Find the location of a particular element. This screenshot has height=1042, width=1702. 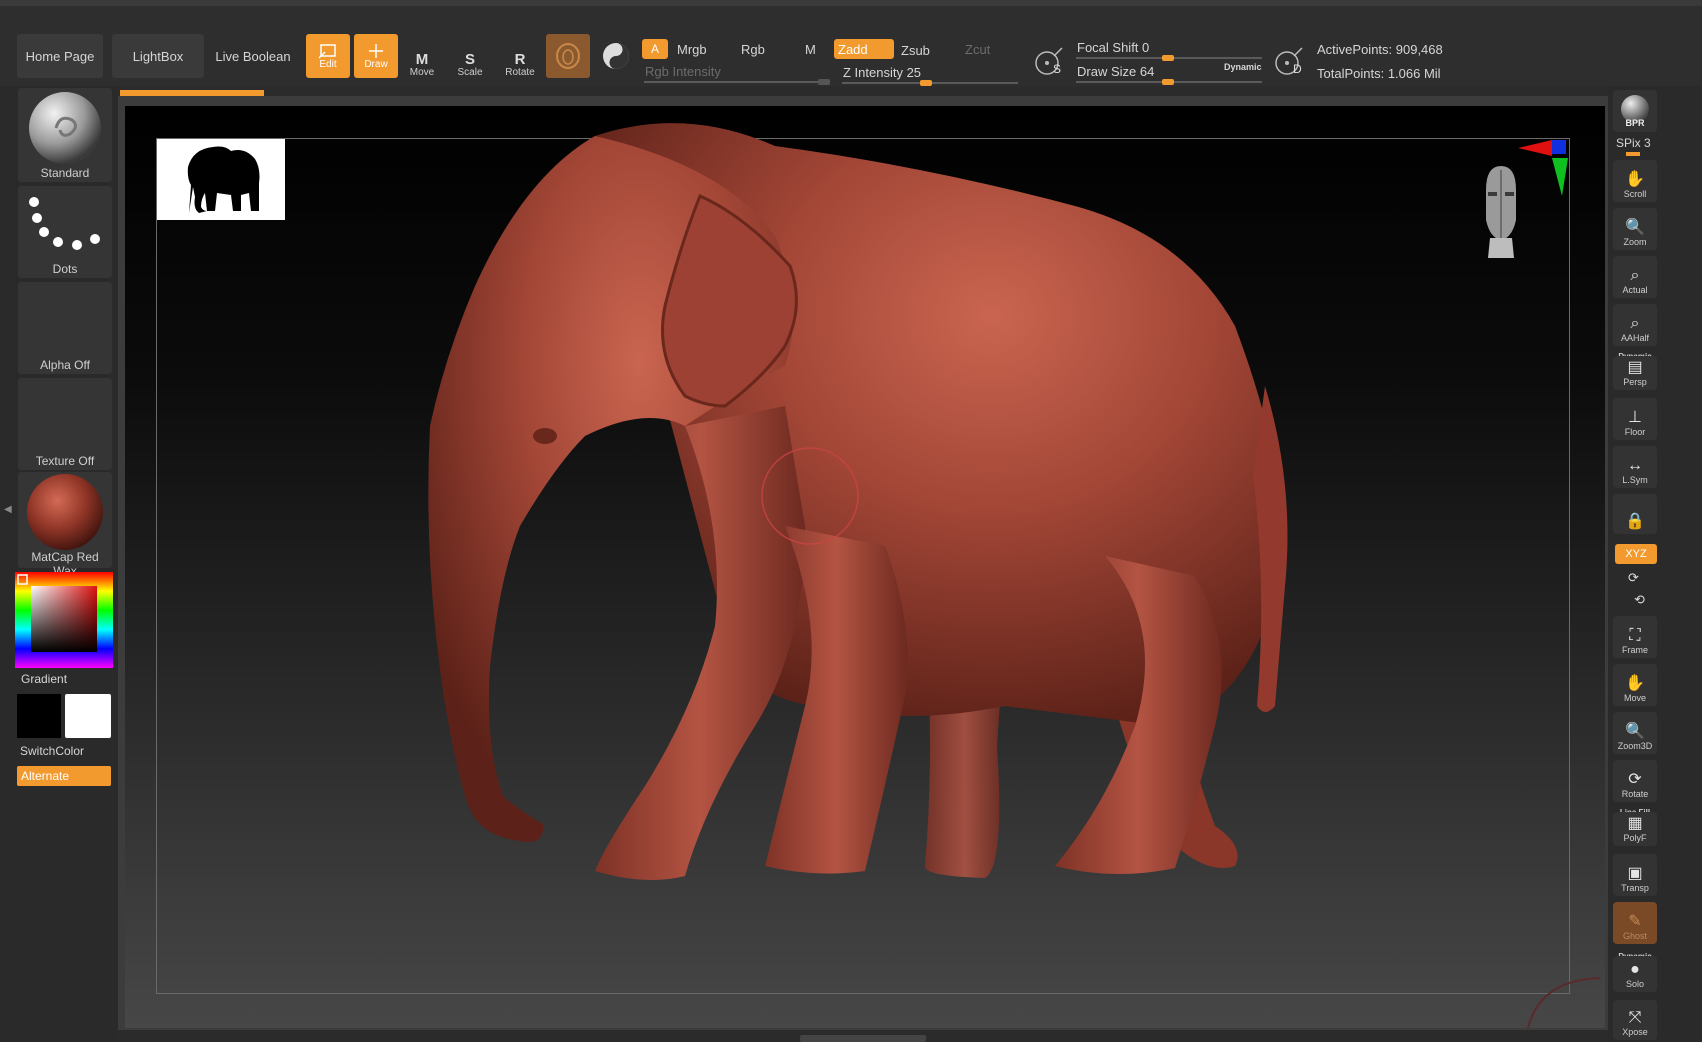

dynamic-toggle: Dynamic is located at coordinates (1243, 67).